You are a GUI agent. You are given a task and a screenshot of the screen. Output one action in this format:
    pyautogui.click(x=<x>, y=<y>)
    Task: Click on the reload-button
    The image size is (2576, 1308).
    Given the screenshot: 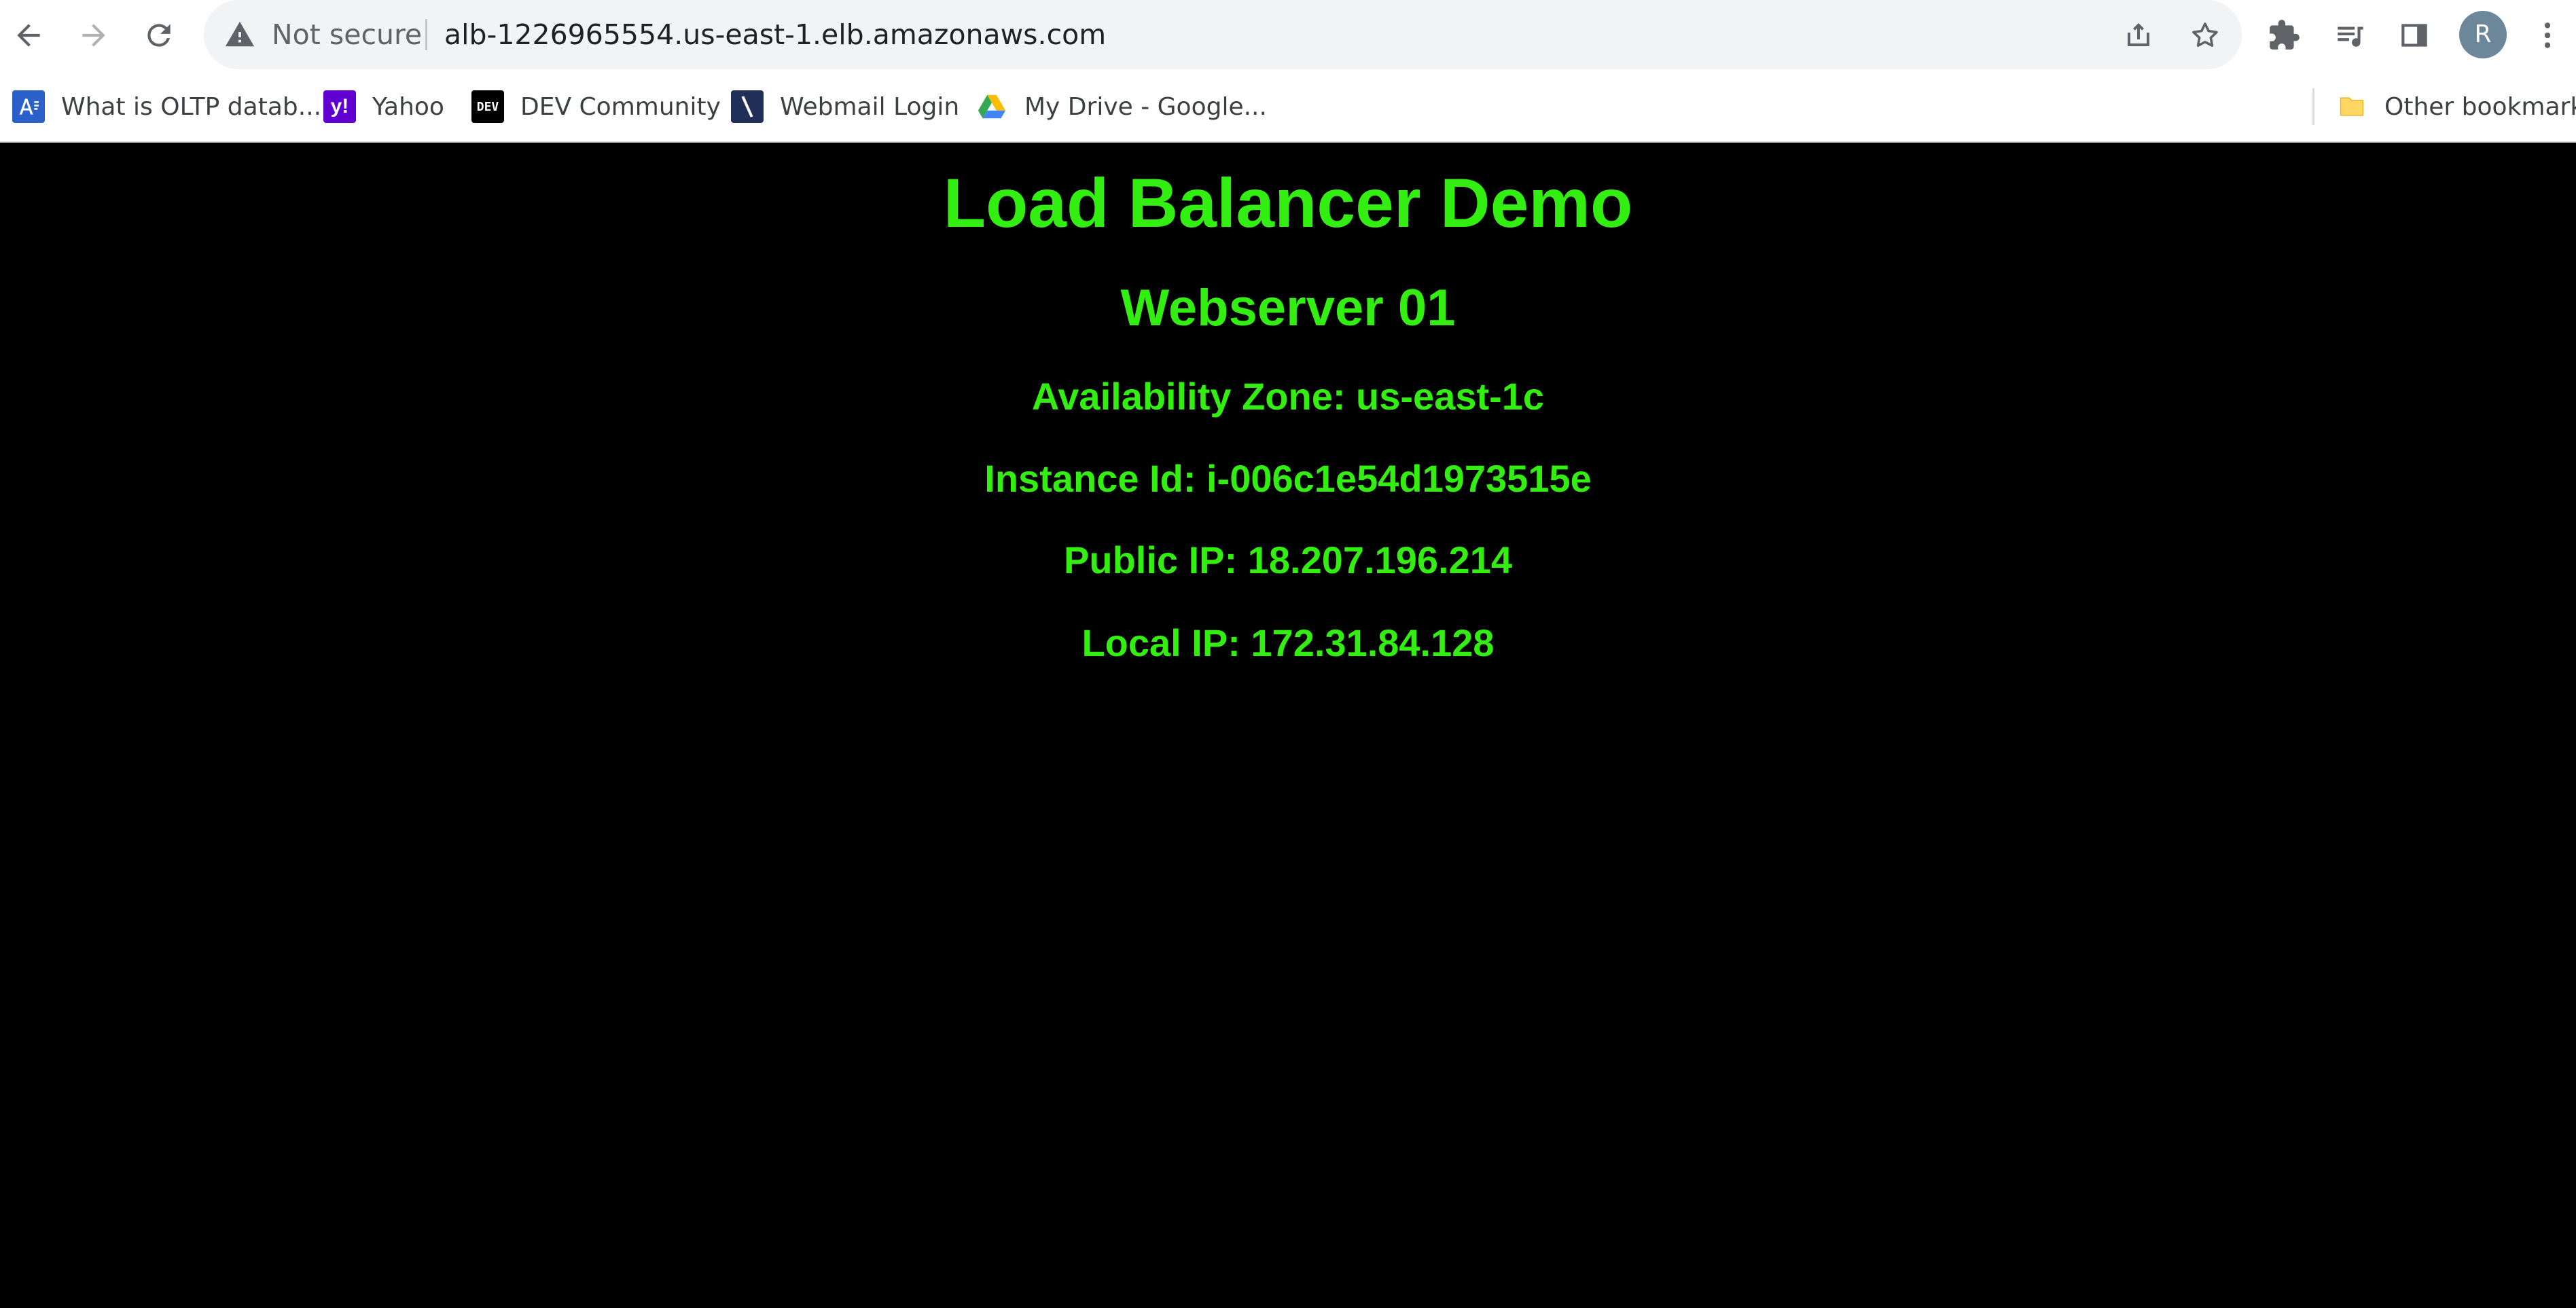 What is the action you would take?
    pyautogui.click(x=159, y=35)
    